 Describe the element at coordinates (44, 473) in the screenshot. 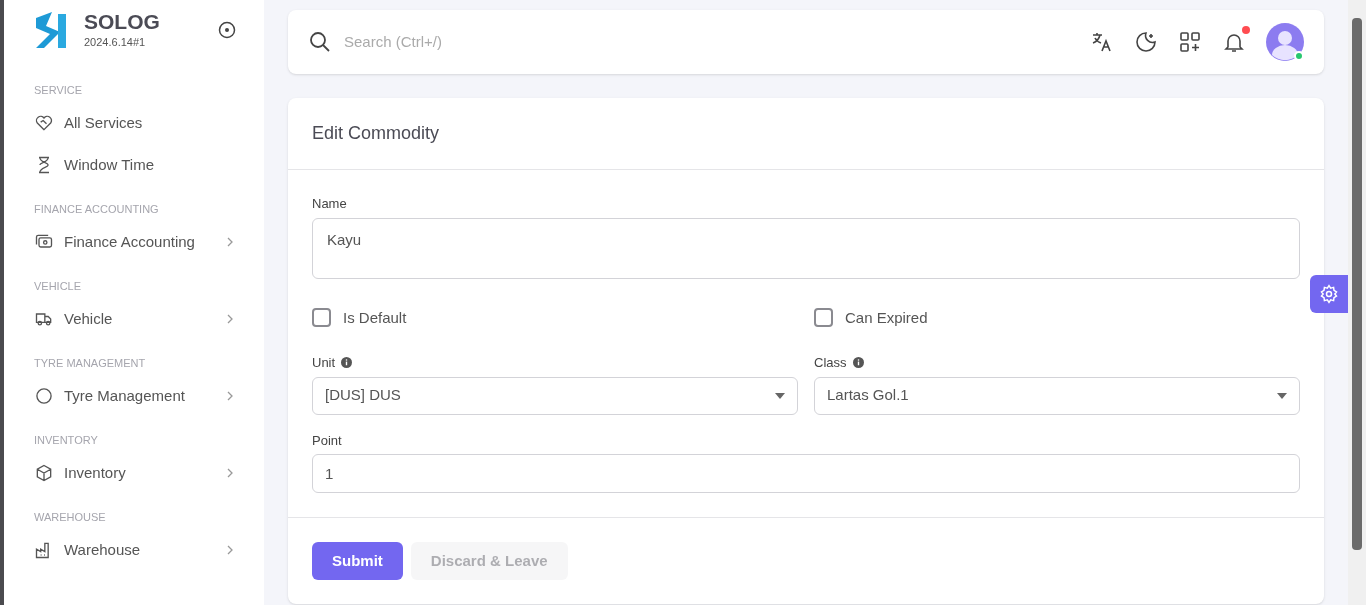

I see `box-icon` at that location.